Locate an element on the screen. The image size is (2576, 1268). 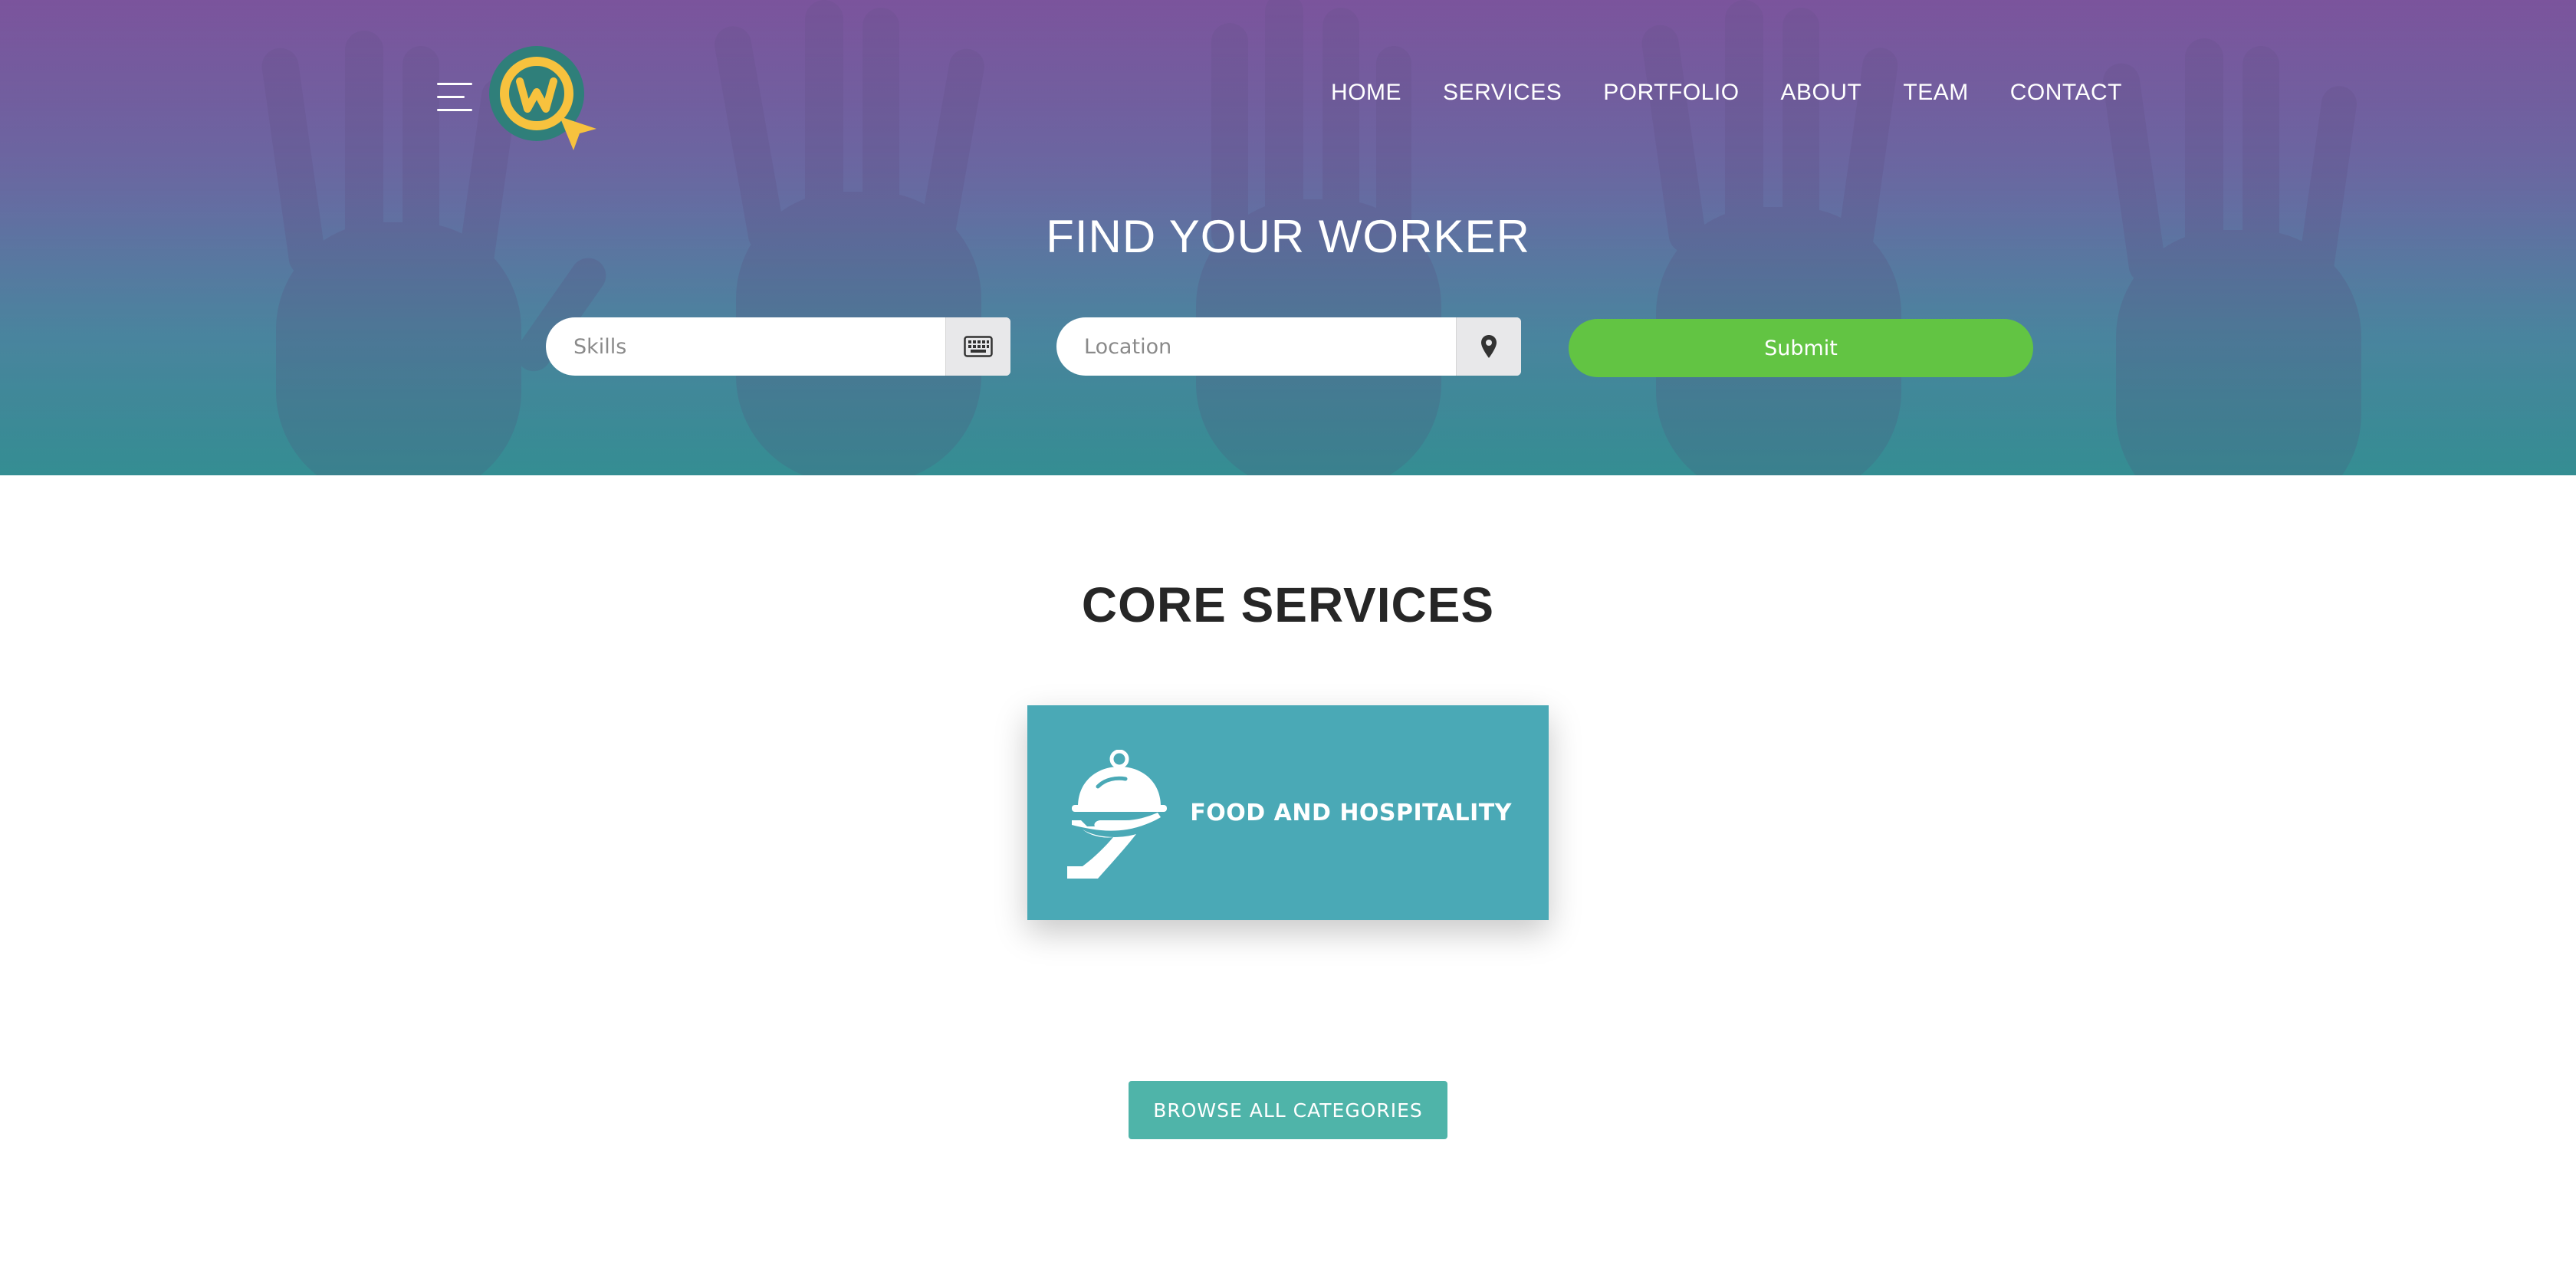
nav-home: HOME is located at coordinates (1366, 93).